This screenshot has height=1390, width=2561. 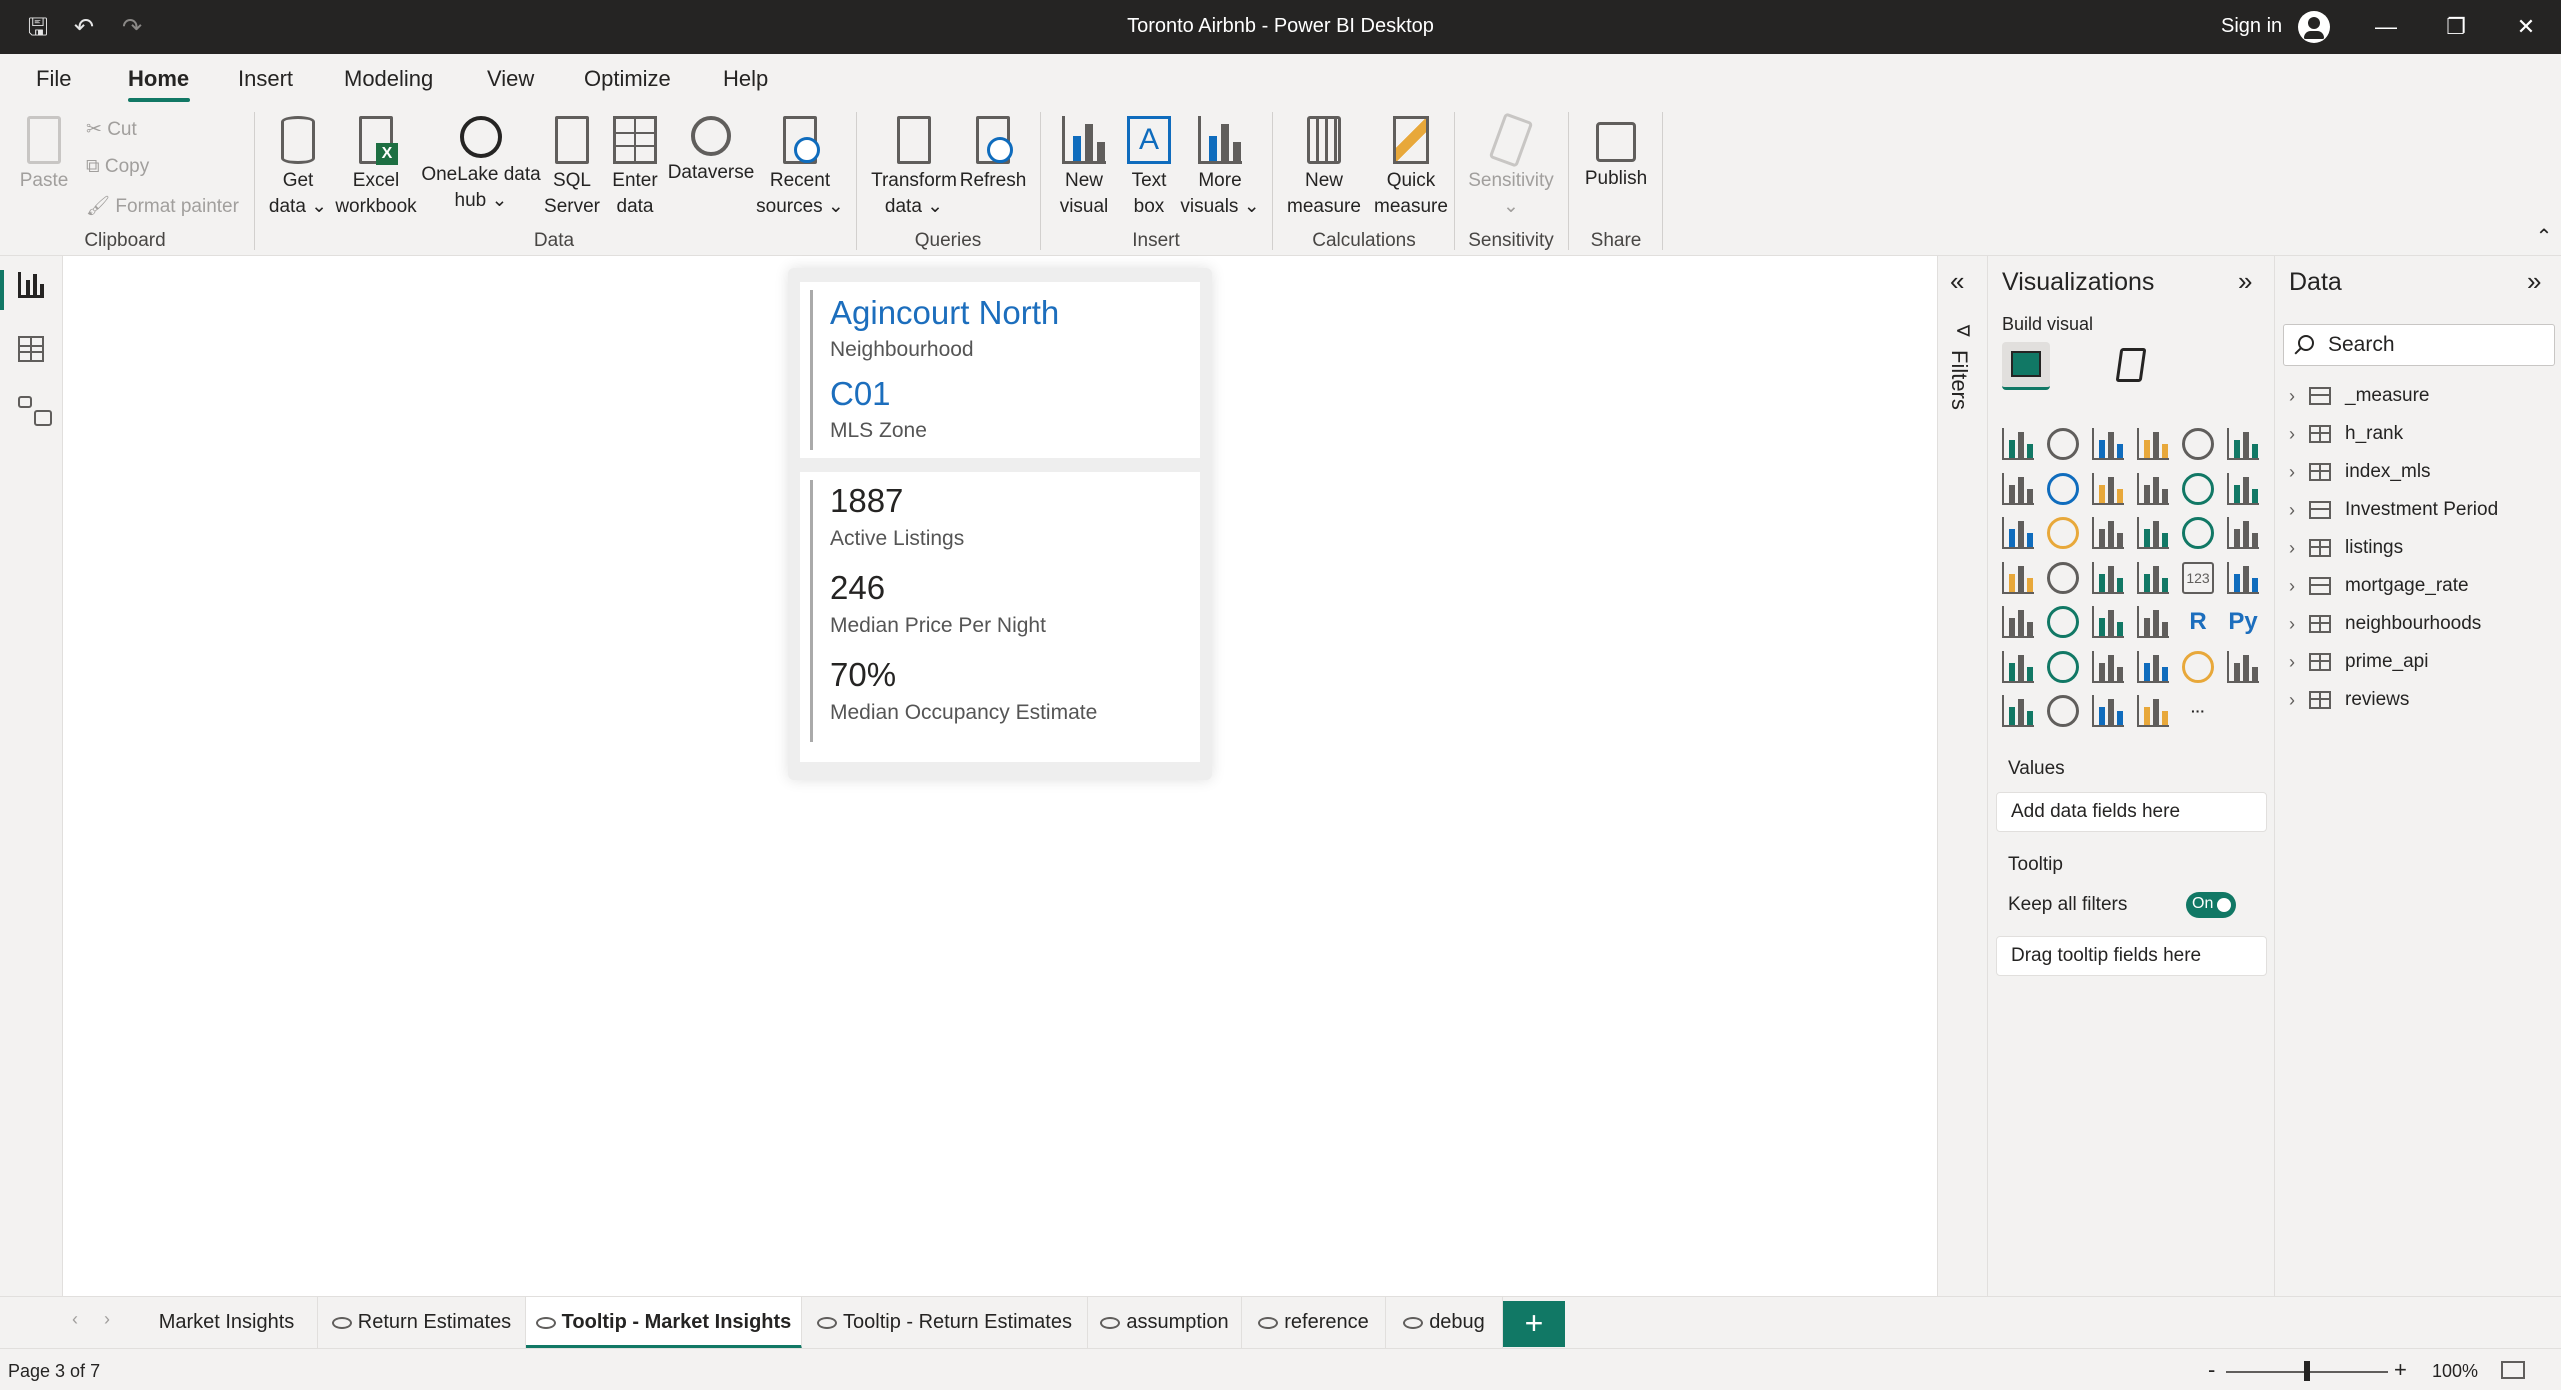 What do you see at coordinates (1962, 776) in the screenshot?
I see `filters-pane-collapsed: « ⊲ Filters` at bounding box center [1962, 776].